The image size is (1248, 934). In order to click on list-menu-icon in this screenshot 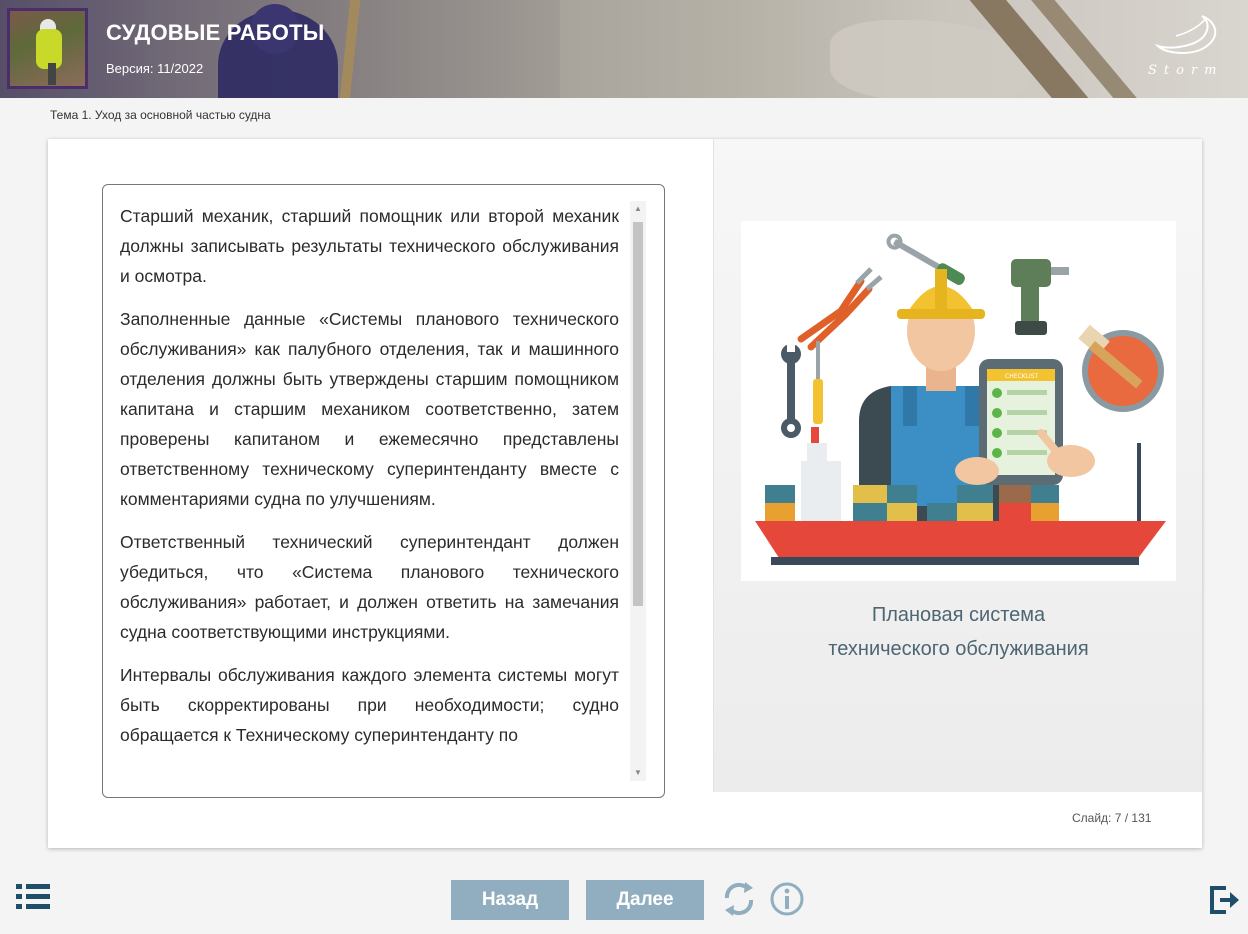, I will do `click(34, 897)`.